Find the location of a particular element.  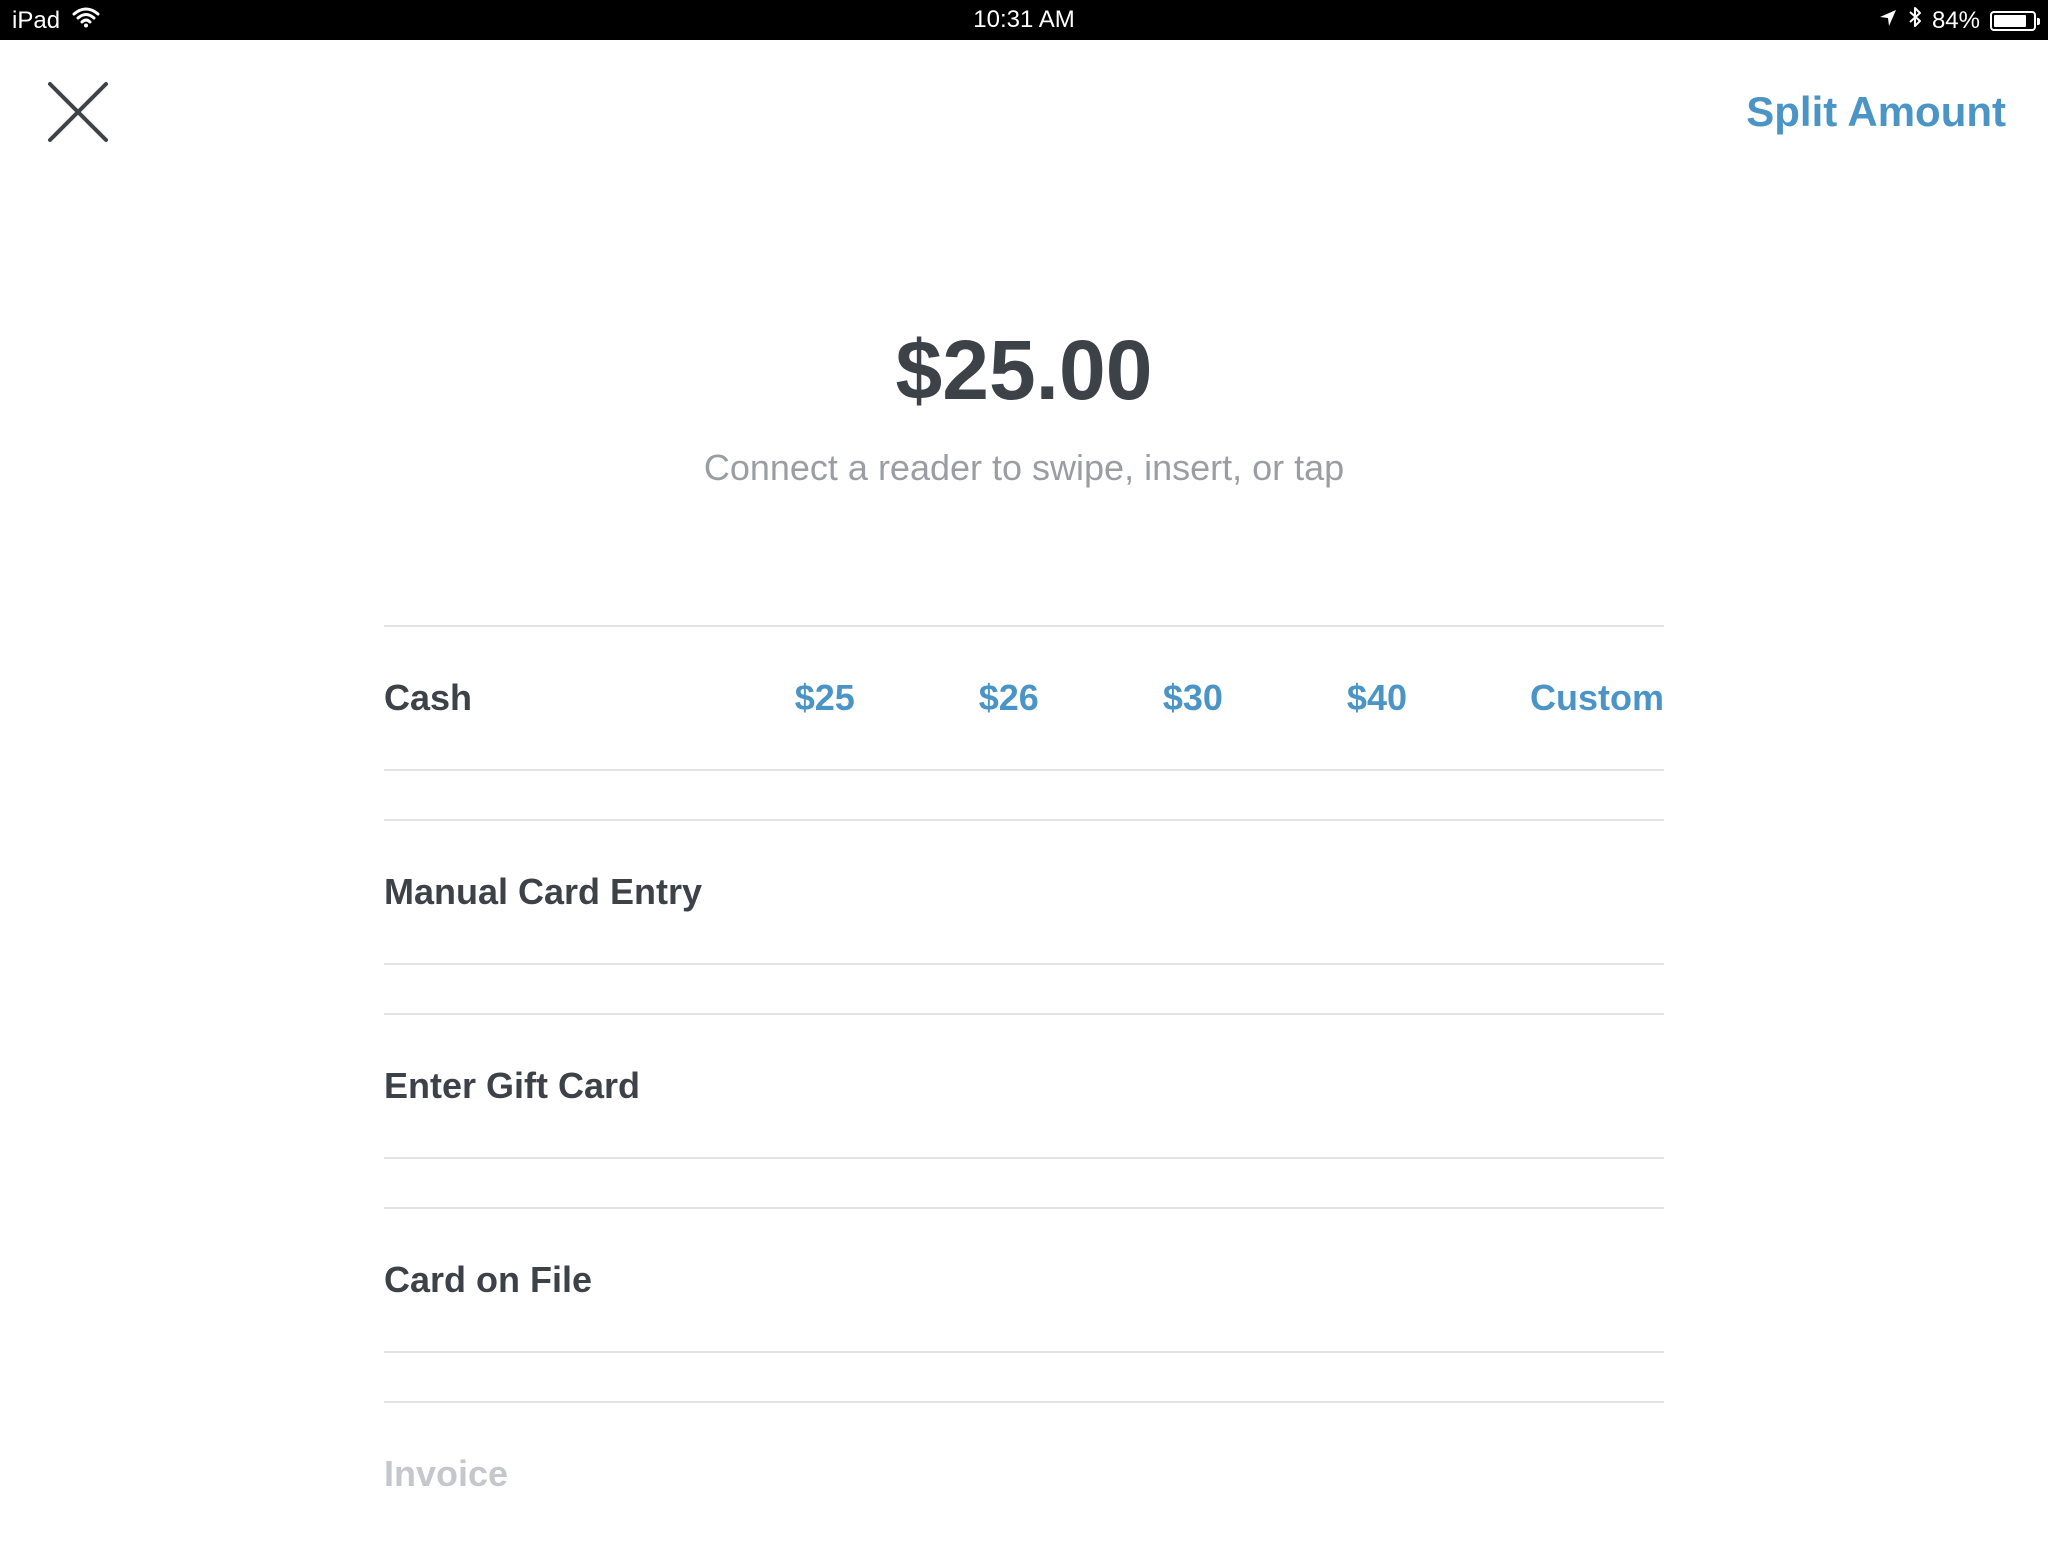

card-on-file-row: Card on File is located at coordinates (1024, 1280).